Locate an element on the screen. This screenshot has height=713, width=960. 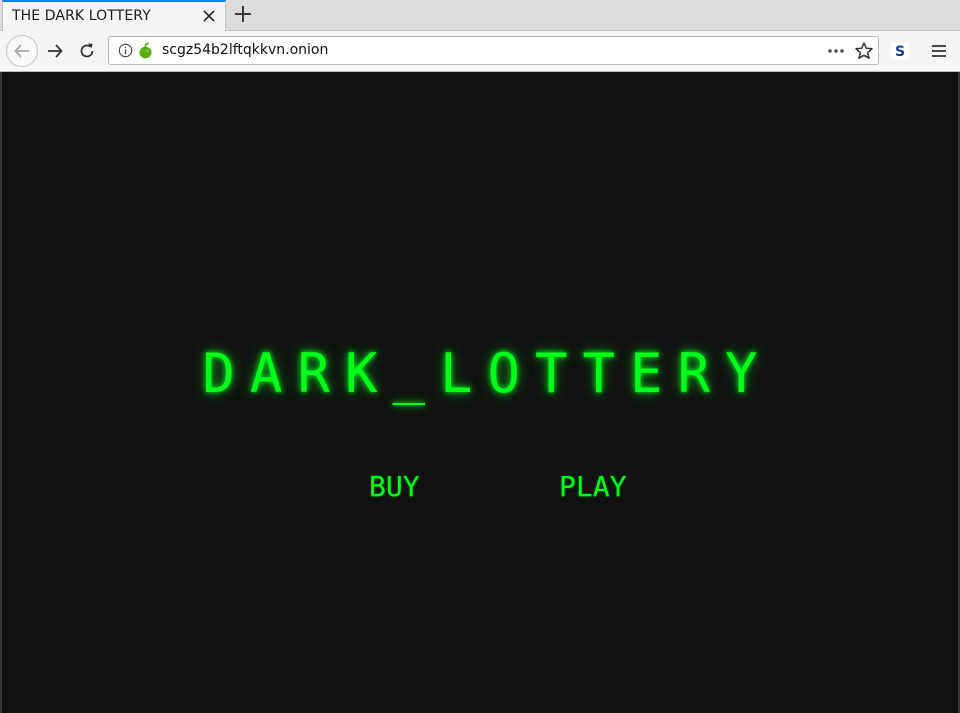
extension-icon: S is located at coordinates (900, 51).